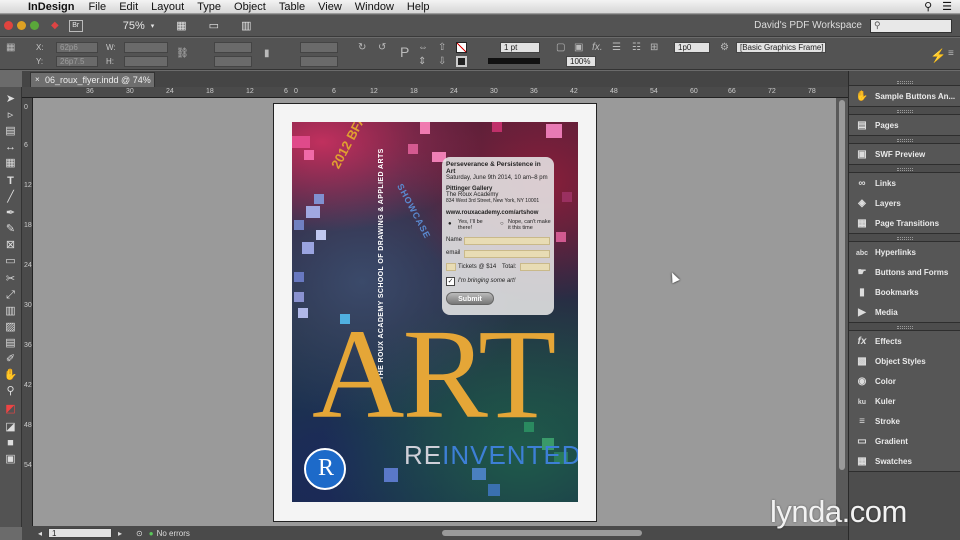  What do you see at coordinates (267, 53) in the screenshot?
I see `link-scale-icon: ▮` at bounding box center [267, 53].